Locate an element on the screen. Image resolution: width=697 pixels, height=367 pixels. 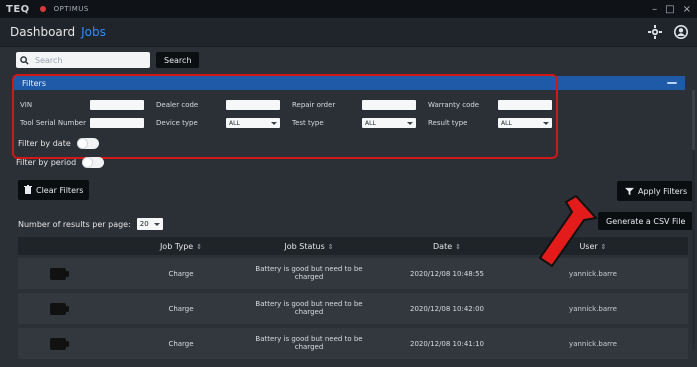
clear-filters-button: Clear Filters is located at coordinates (54, 190).